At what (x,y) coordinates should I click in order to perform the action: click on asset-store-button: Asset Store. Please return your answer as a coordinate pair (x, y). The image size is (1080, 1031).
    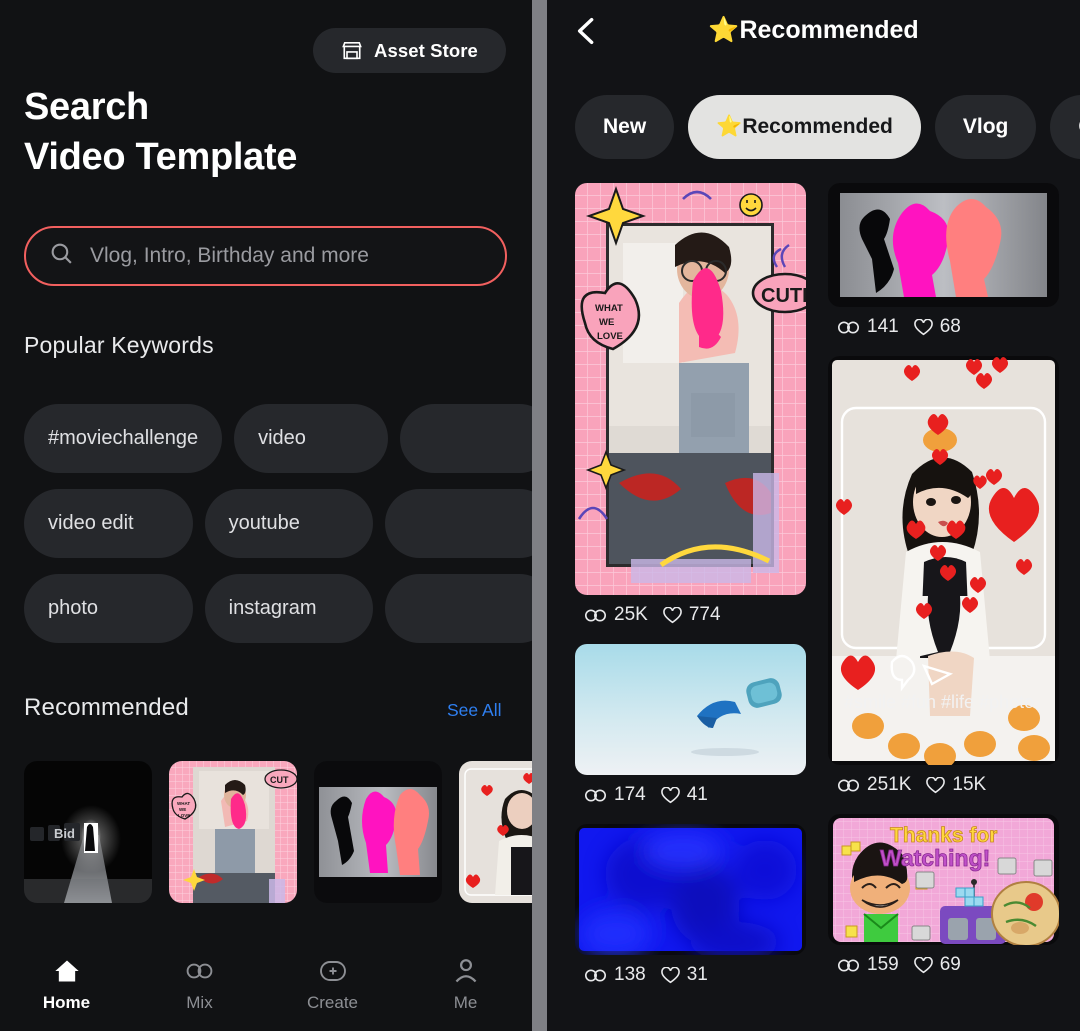
    Looking at the image, I should click on (409, 50).